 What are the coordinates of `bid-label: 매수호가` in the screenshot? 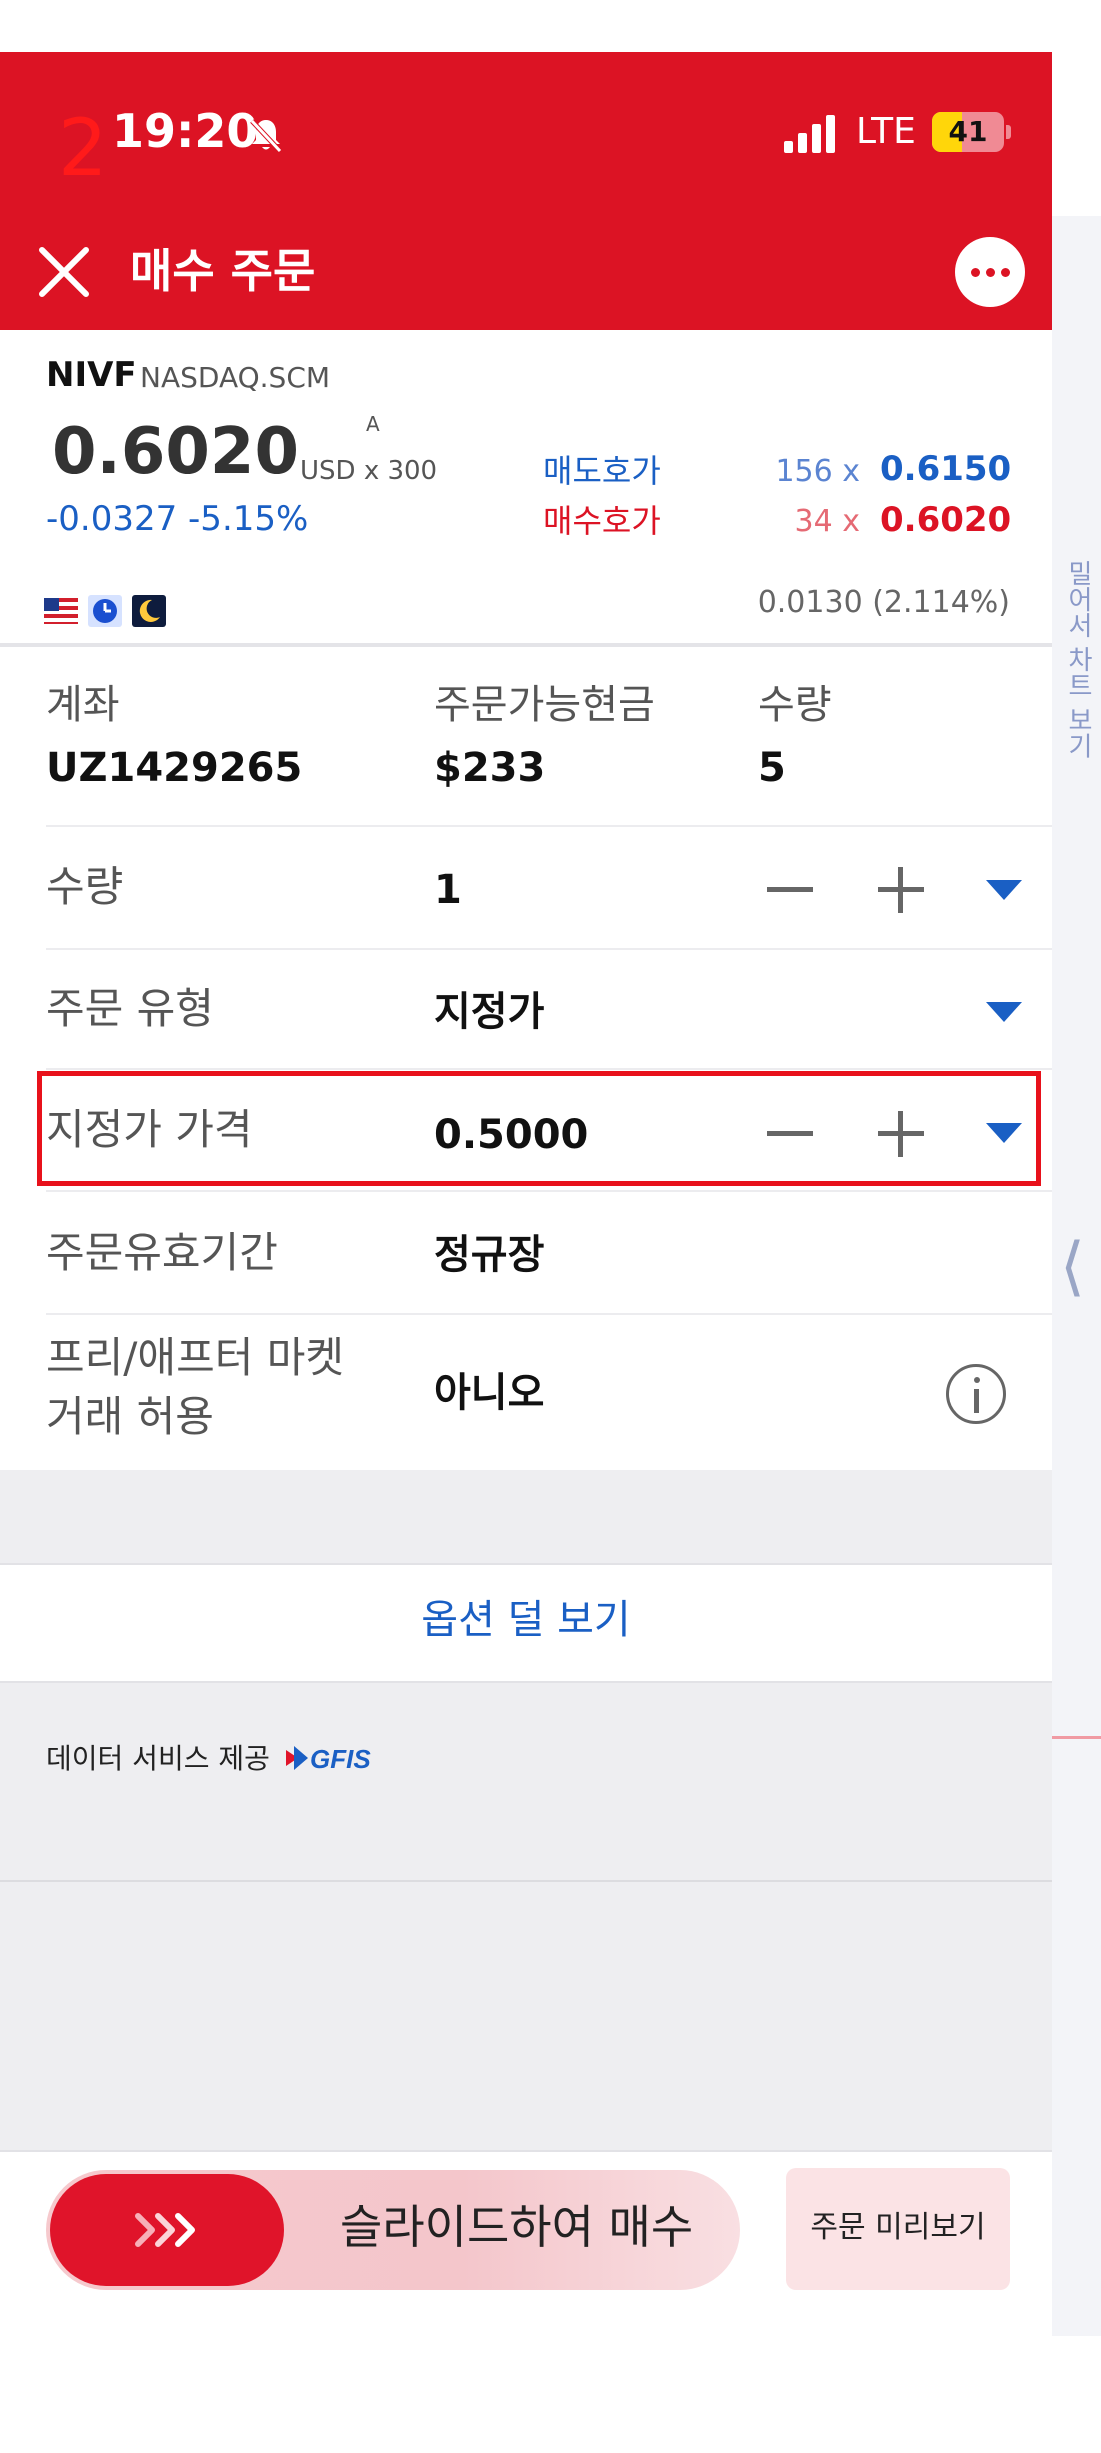 It's located at (602, 521).